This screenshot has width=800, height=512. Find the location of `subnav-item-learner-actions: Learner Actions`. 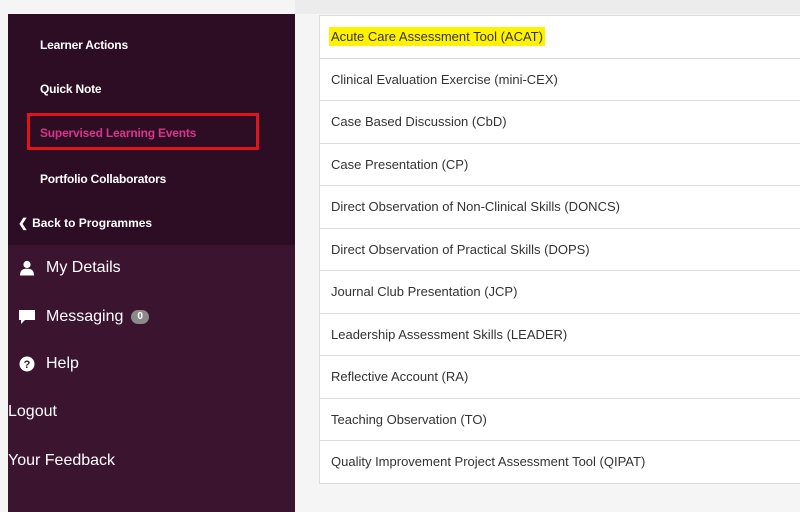

subnav-item-learner-actions: Learner Actions is located at coordinates (84, 45).